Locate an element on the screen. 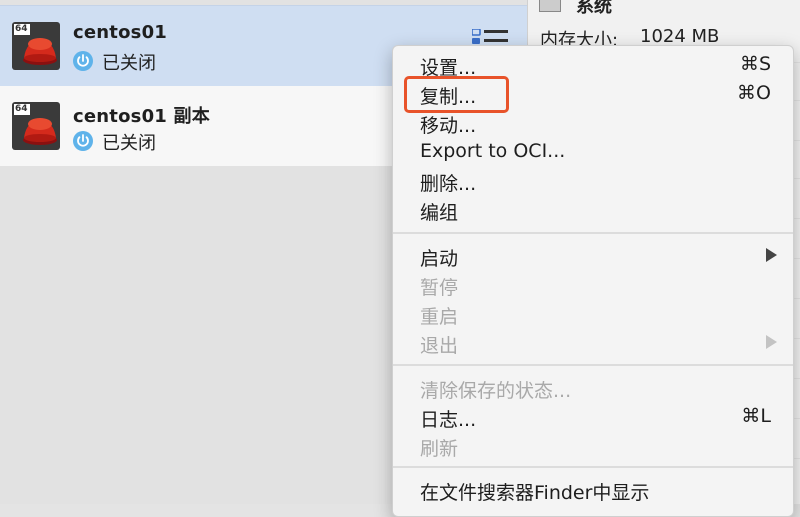  menu-item-label: 重启 is located at coordinates (439, 317).